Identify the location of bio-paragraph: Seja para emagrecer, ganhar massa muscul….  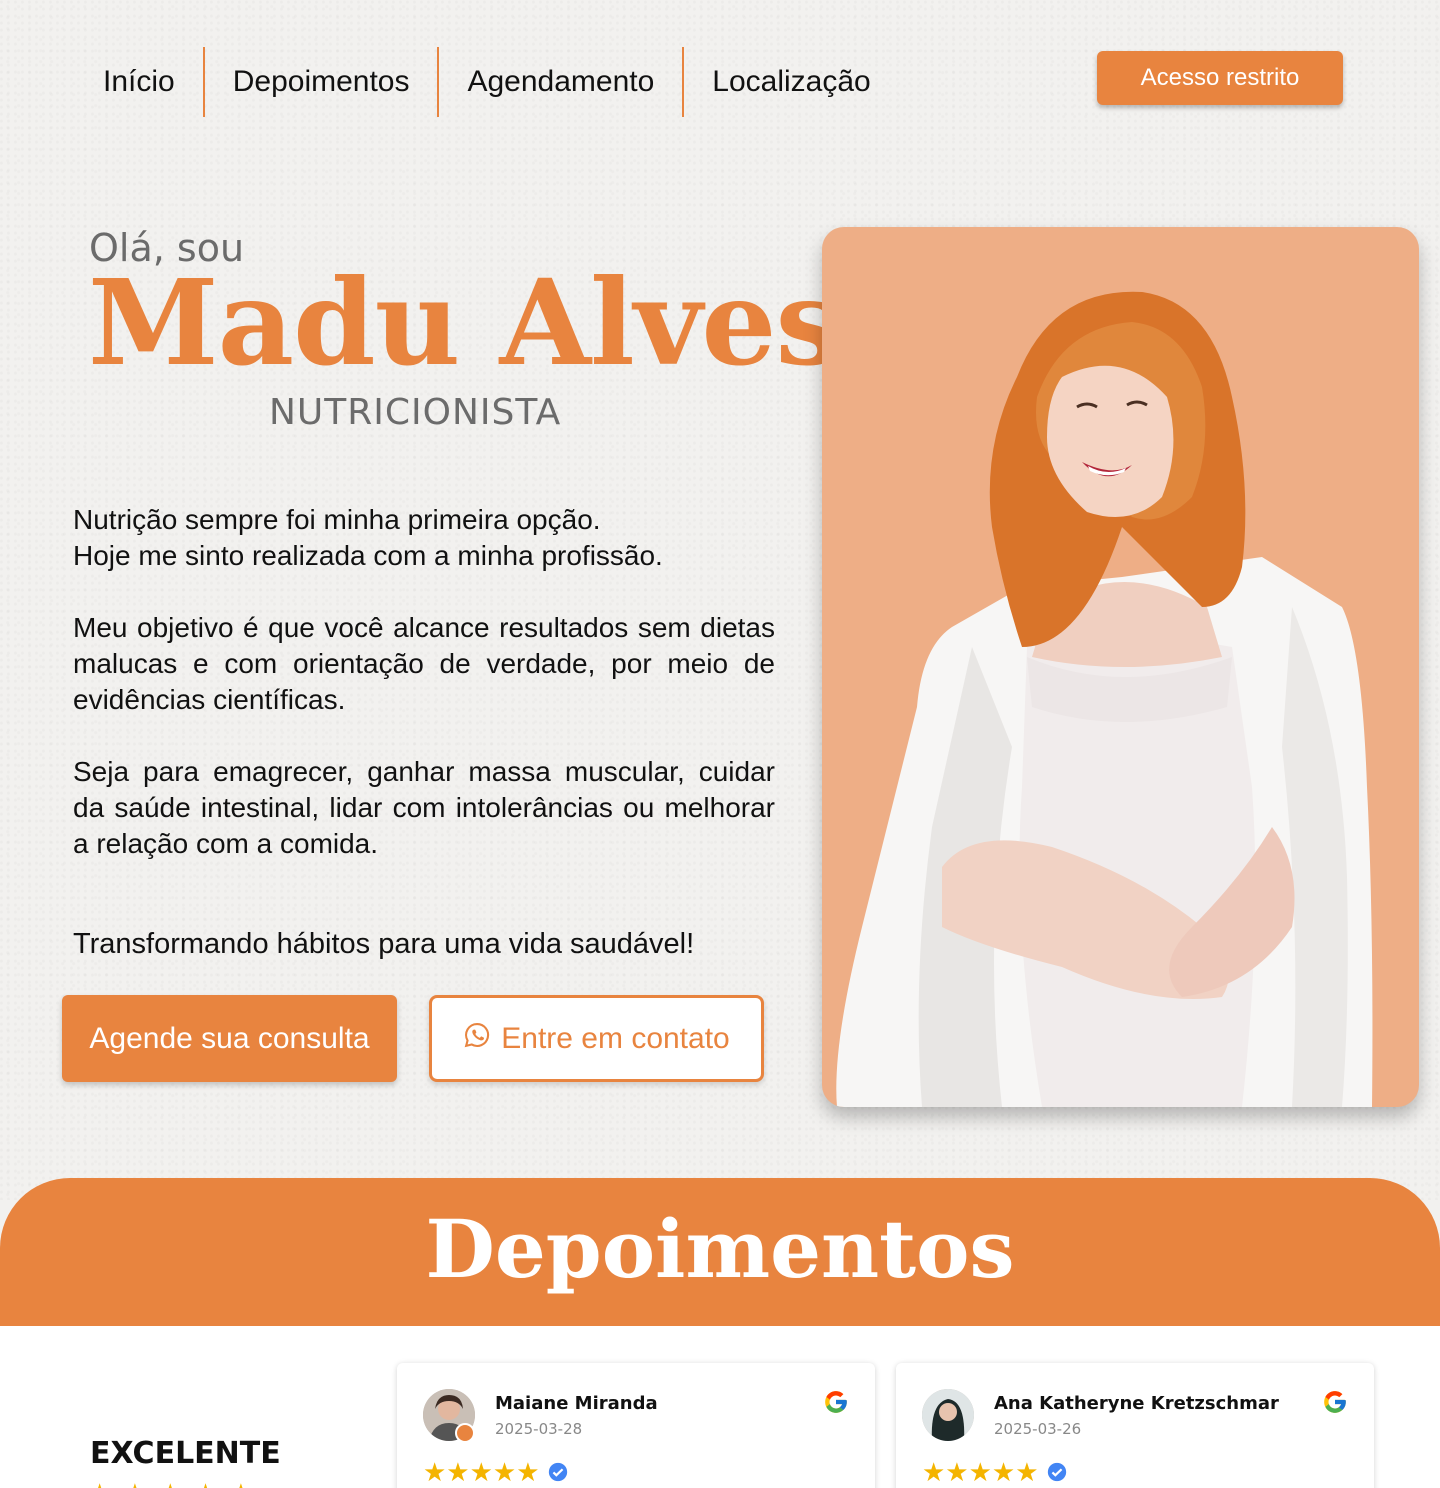
(424, 807).